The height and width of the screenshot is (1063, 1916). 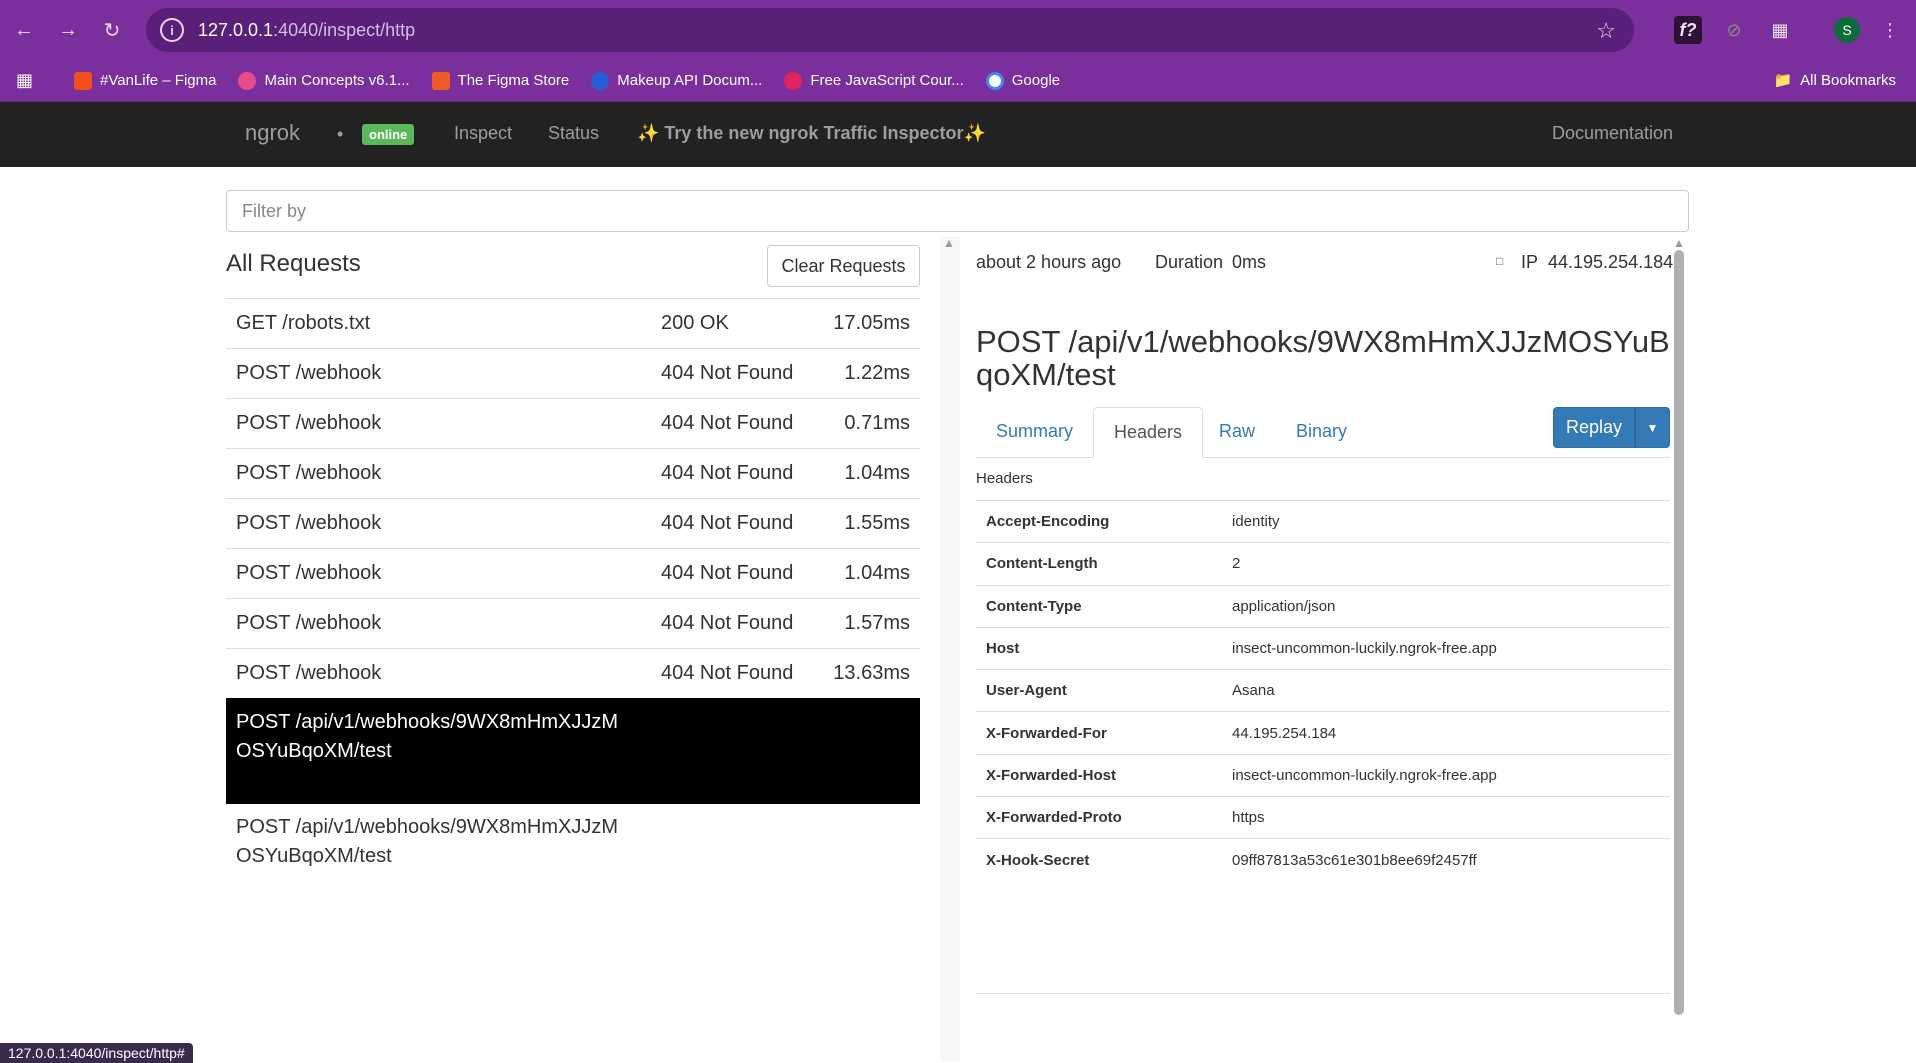 I want to click on folder-icon: 📁, so click(x=1783, y=80).